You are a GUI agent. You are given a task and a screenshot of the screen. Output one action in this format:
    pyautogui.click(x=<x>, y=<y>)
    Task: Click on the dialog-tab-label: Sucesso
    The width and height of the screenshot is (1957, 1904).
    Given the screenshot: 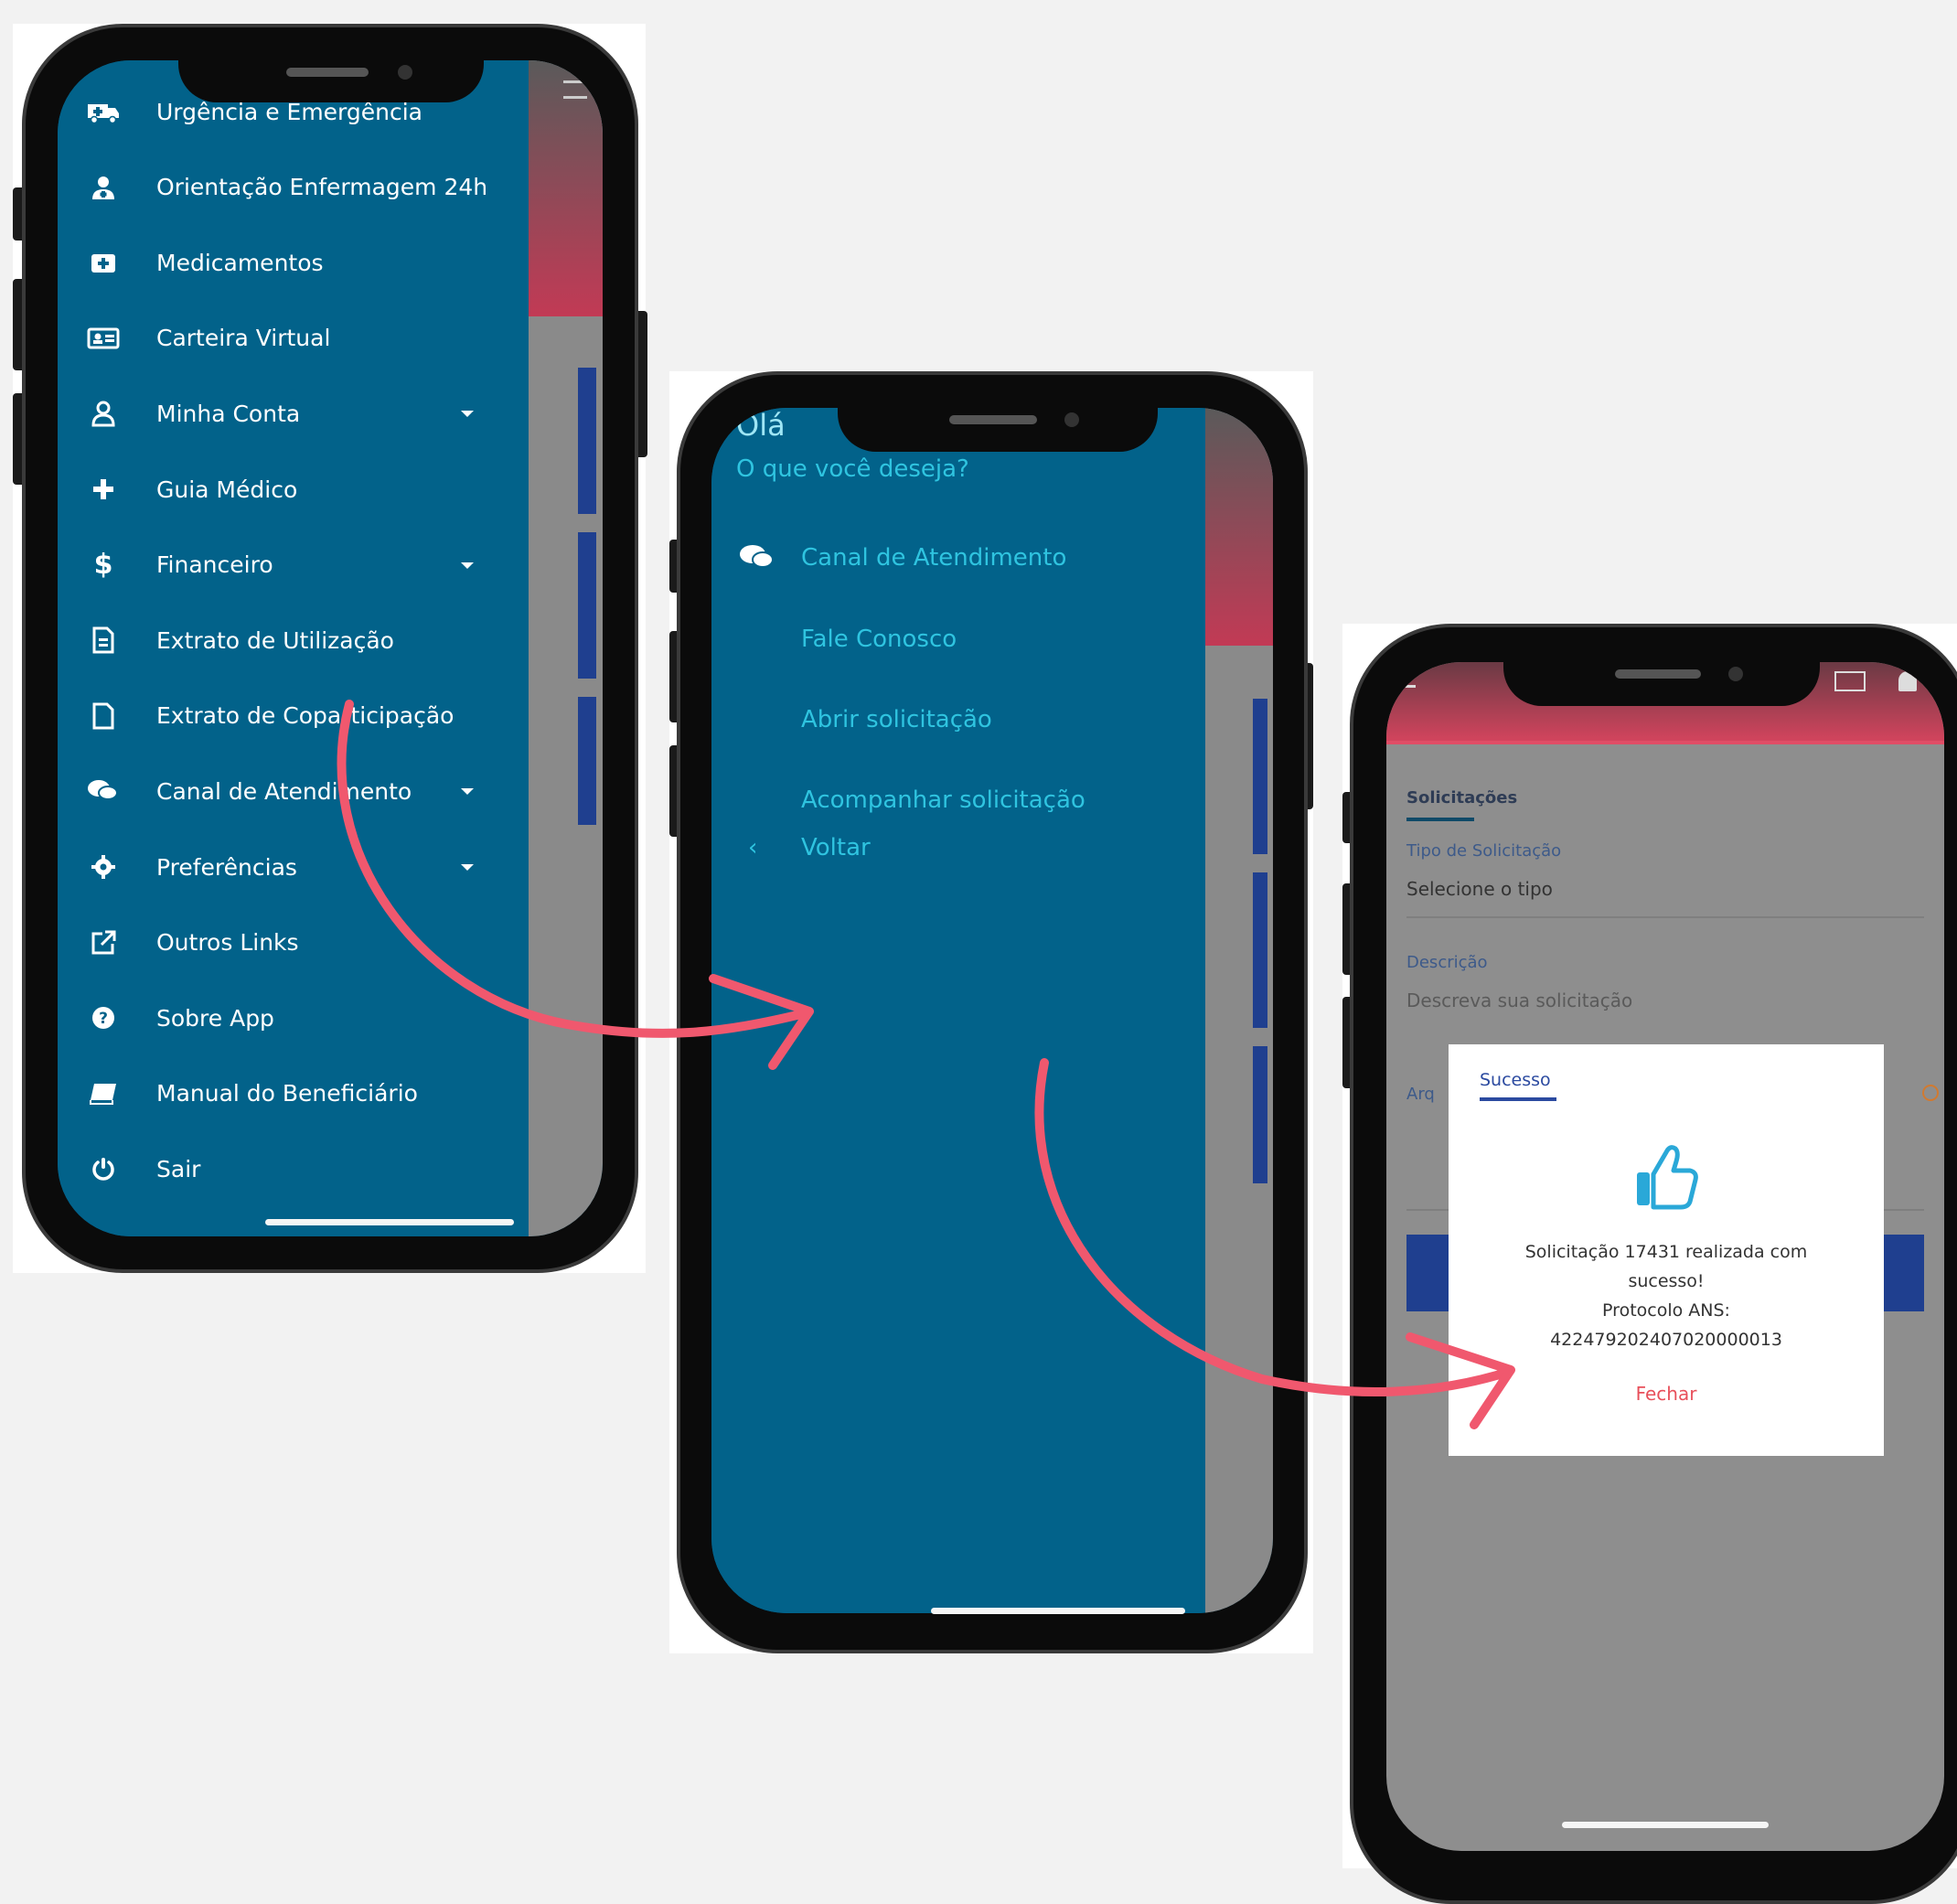 What is the action you would take?
    pyautogui.click(x=1515, y=1080)
    